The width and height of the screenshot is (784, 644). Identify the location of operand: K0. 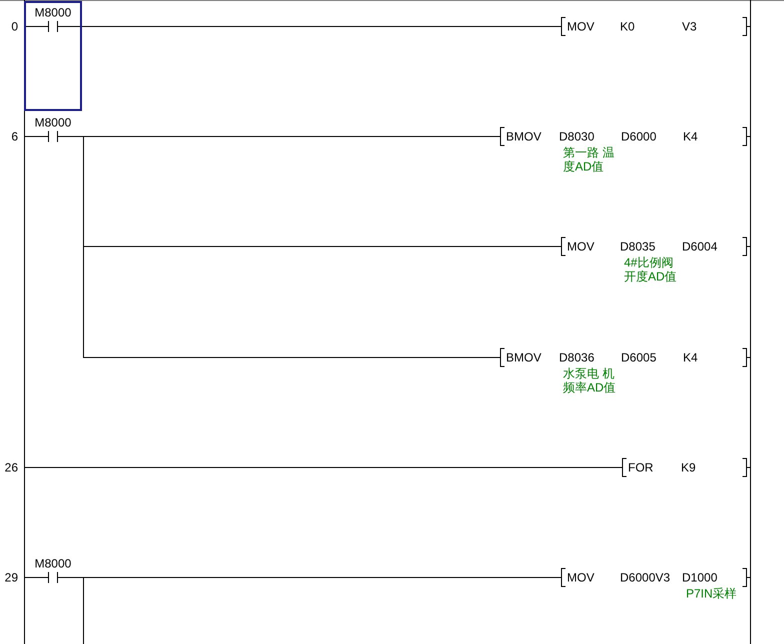
(627, 27).